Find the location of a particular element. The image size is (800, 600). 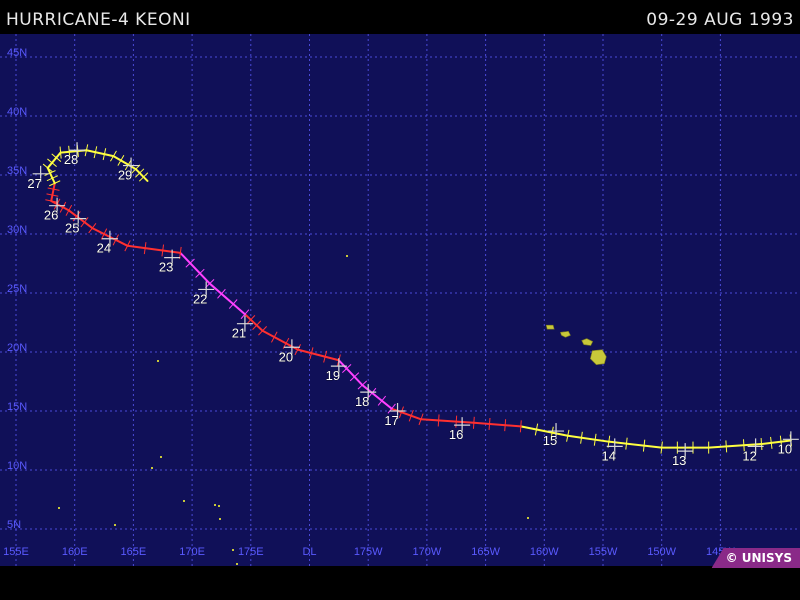

lat-label: 45N is located at coordinates (17, 53).